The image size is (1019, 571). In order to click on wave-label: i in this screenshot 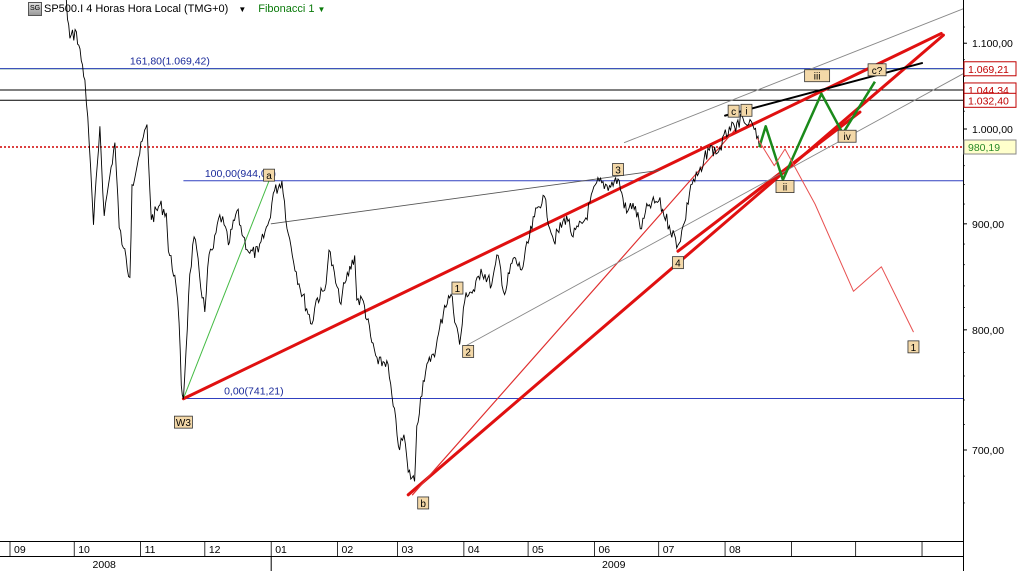, I will do `click(746, 110)`.